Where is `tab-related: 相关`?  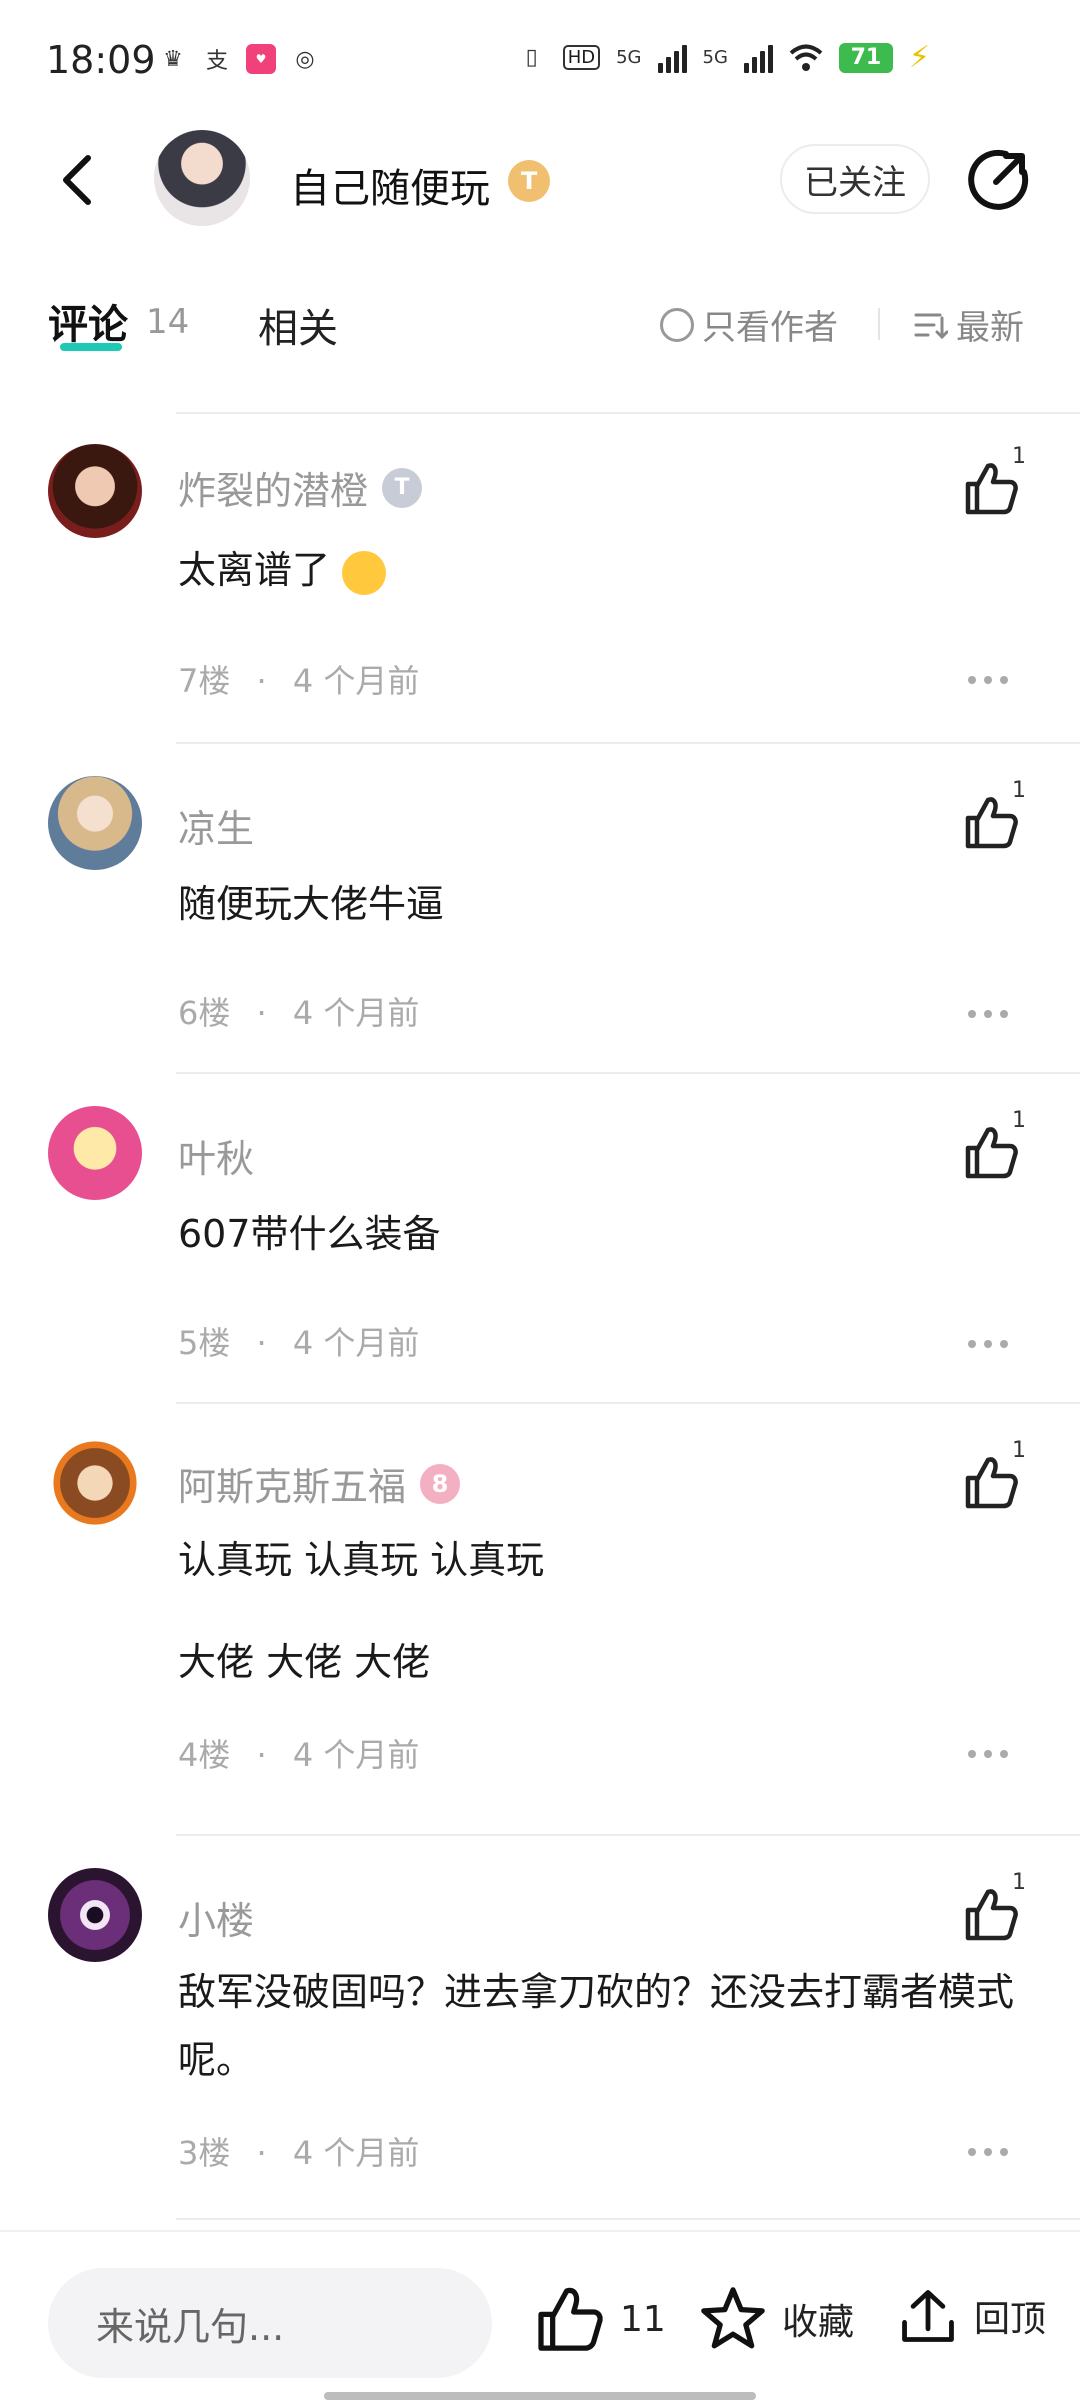 tab-related: 相关 is located at coordinates (298, 325).